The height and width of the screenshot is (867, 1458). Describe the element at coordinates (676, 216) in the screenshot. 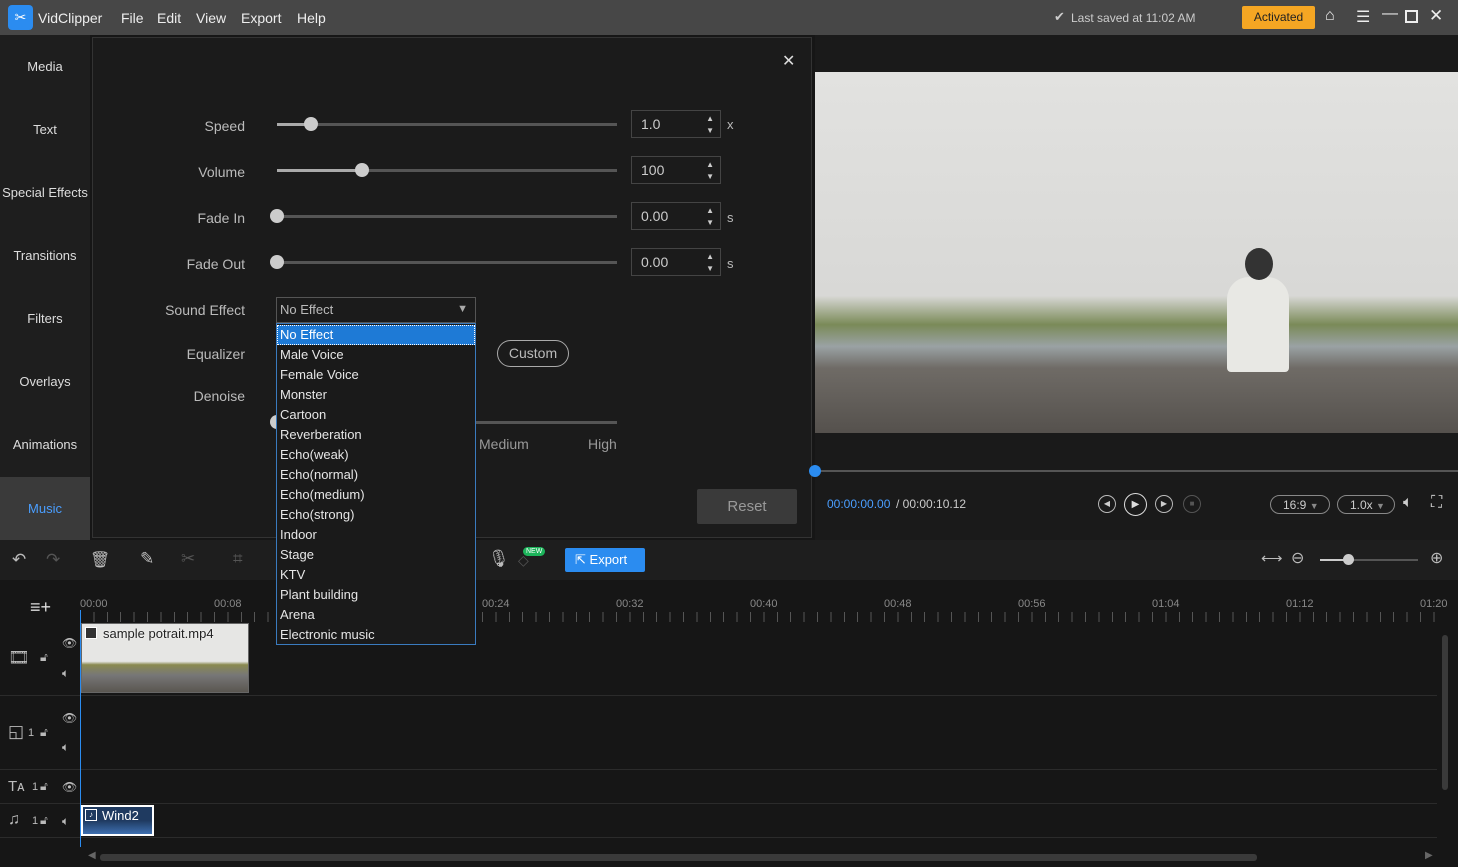

I see `fade-in-stepper: 0.00 ▲ ▼` at that location.